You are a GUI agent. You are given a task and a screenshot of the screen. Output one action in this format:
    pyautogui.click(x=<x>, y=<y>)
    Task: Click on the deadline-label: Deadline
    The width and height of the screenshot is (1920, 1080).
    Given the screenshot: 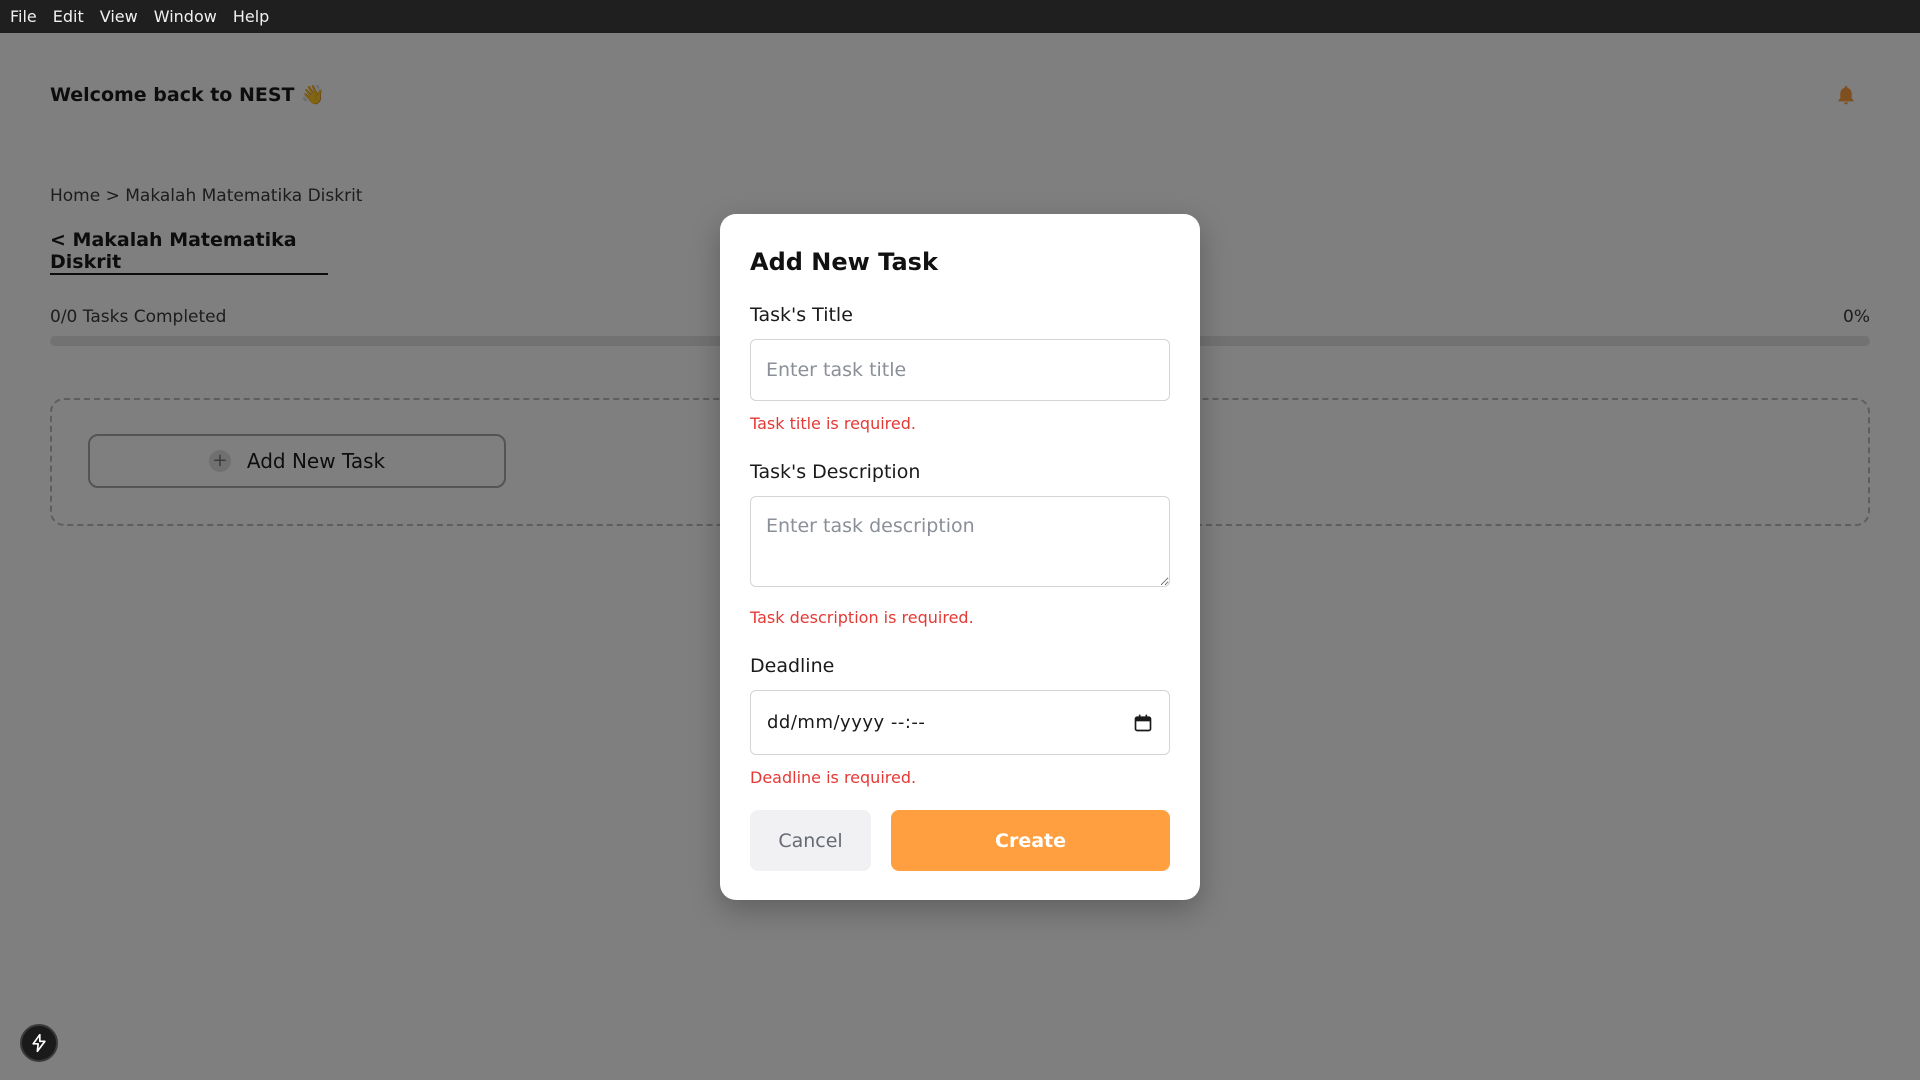 What is the action you would take?
    pyautogui.click(x=792, y=666)
    